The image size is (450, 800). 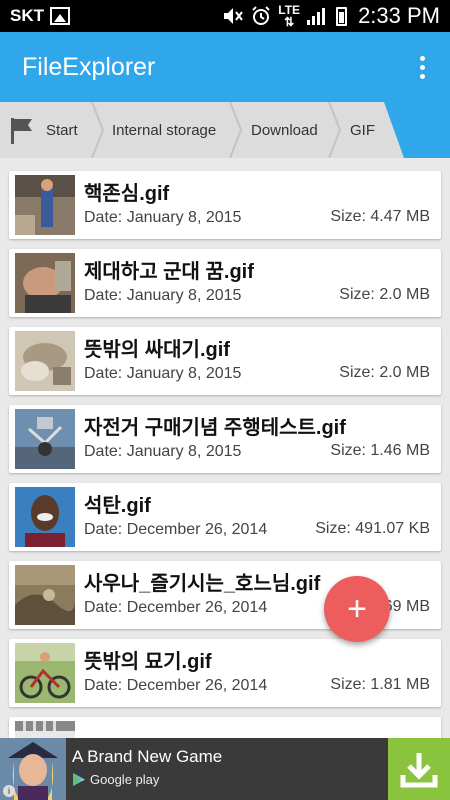 What do you see at coordinates (164, 130) in the screenshot?
I see `breadcrumb-internal-storage: Internal storage` at bounding box center [164, 130].